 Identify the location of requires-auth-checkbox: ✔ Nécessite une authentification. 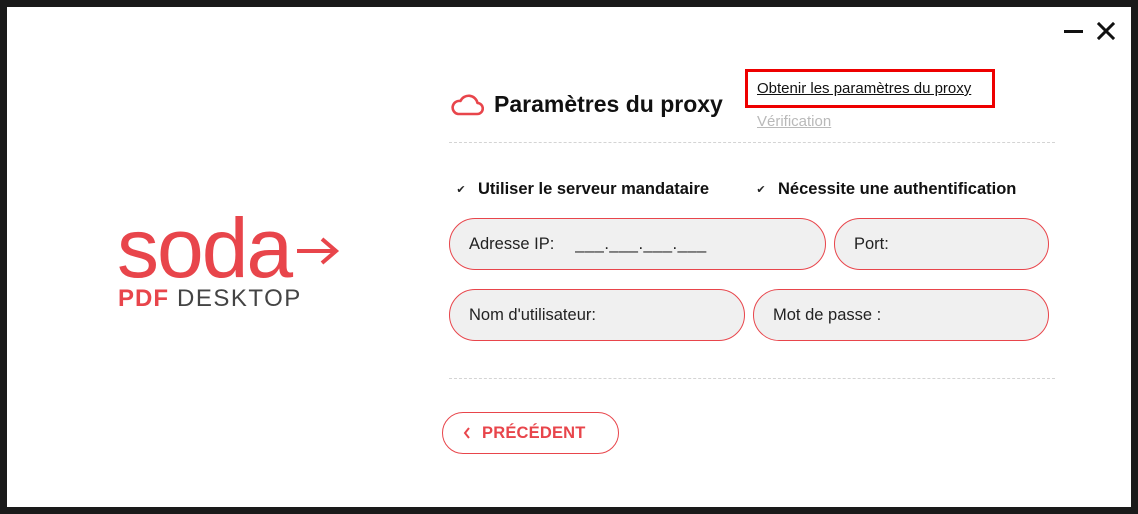
(885, 189).